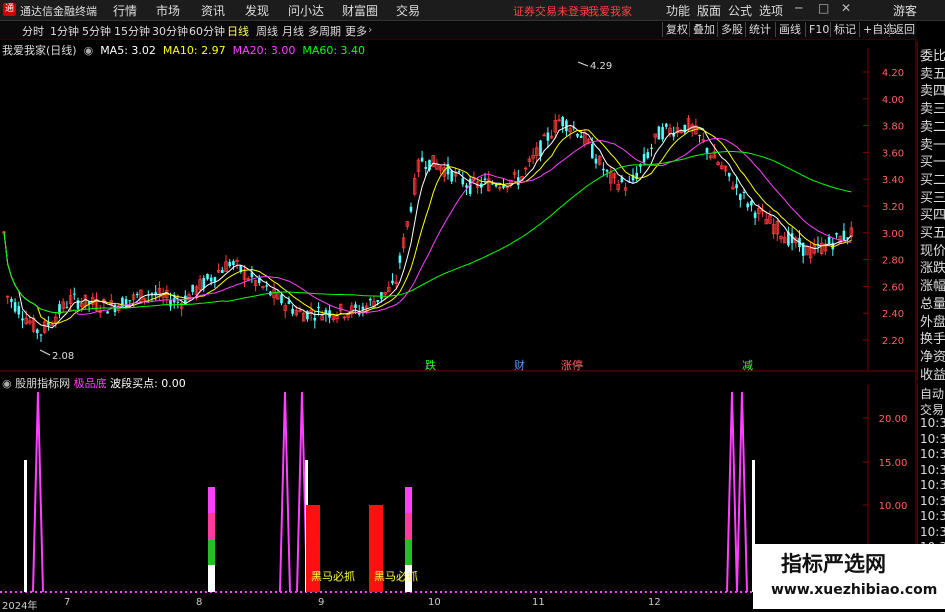 The width and height of the screenshot is (945, 612). Describe the element at coordinates (833, 564) in the screenshot. I see `watermark-title: 指标严选网` at that location.